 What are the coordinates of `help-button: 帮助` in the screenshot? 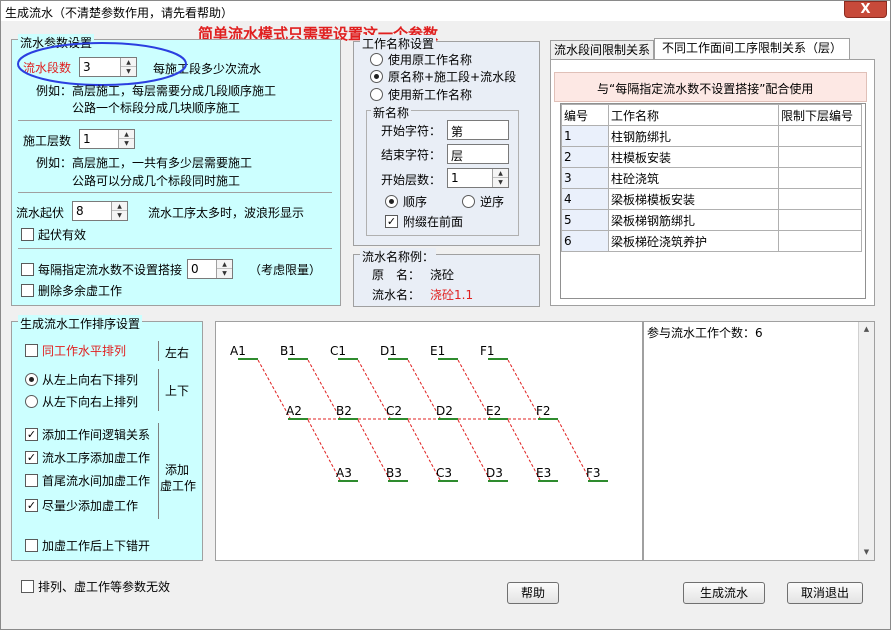 It's located at (533, 593).